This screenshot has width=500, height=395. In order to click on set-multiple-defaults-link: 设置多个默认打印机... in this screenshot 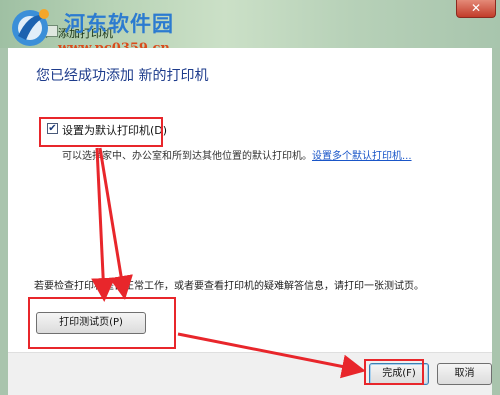, I will do `click(362, 156)`.